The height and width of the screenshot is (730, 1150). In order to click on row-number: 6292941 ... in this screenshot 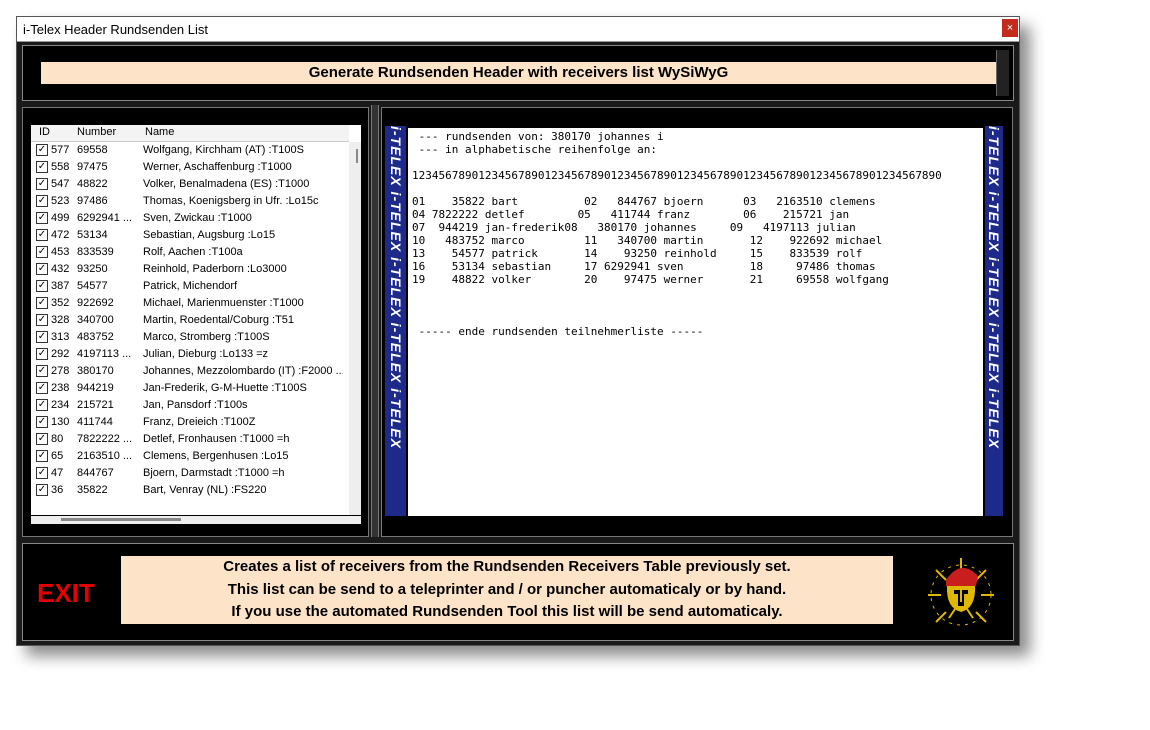, I will do `click(105, 218)`.